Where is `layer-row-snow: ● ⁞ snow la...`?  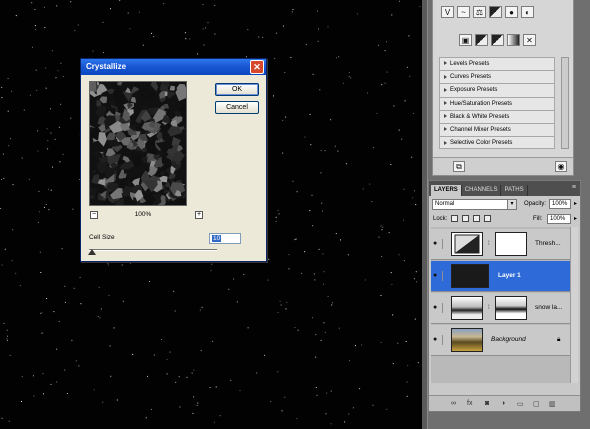
layer-row-snow: ● ⁞ snow la... is located at coordinates (501, 308).